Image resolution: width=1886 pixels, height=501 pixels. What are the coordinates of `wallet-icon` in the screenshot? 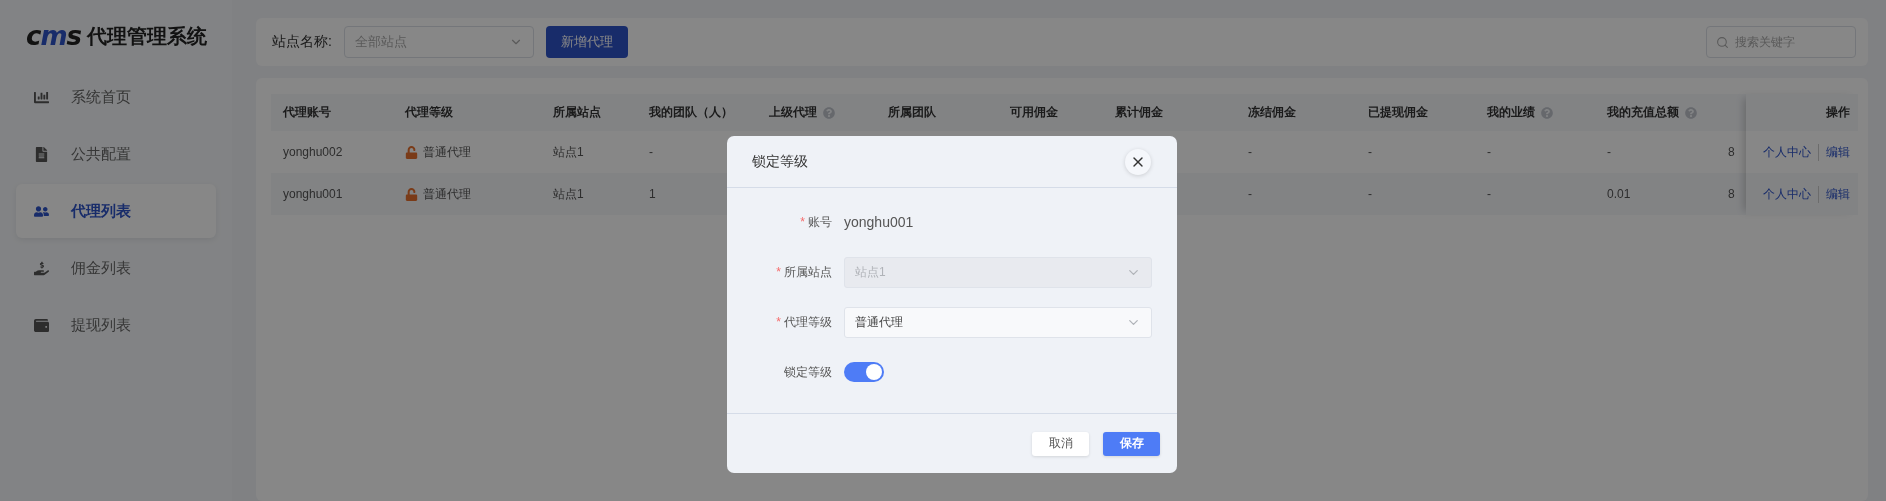 It's located at (41, 325).